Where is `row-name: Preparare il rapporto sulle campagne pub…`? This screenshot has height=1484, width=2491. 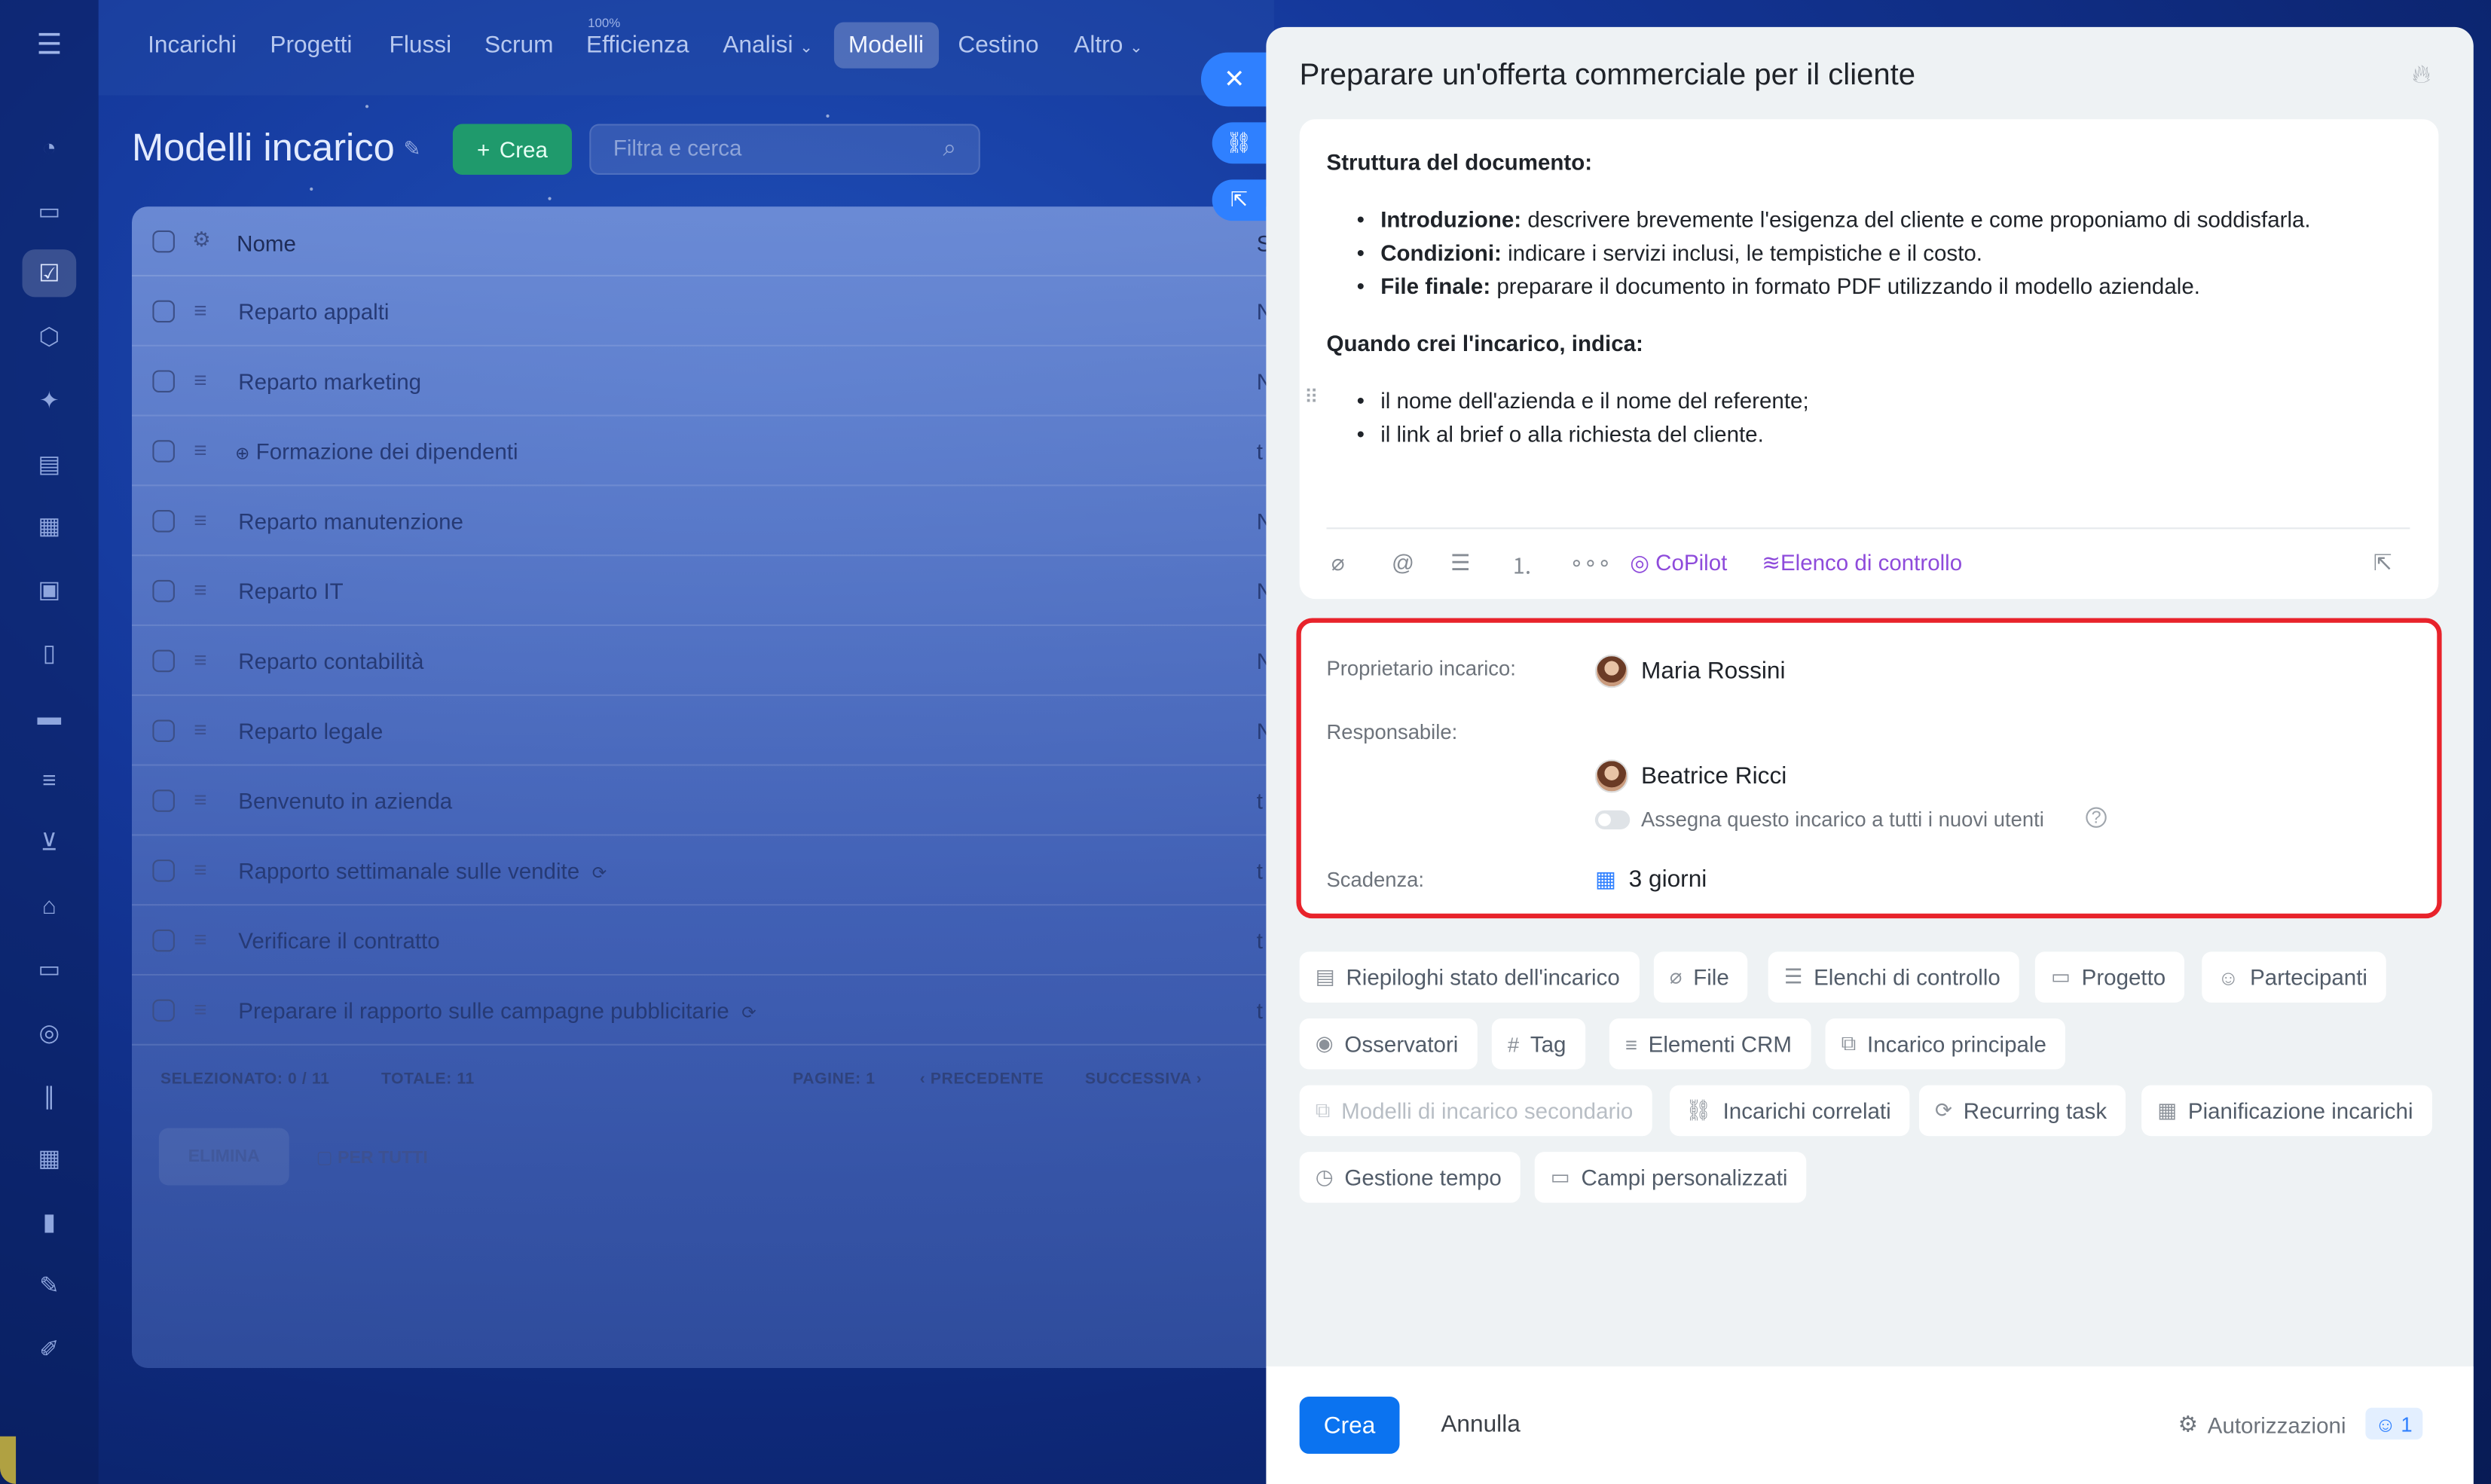
row-name: Preparare il rapporto sulle campagne pub… is located at coordinates (497, 1011).